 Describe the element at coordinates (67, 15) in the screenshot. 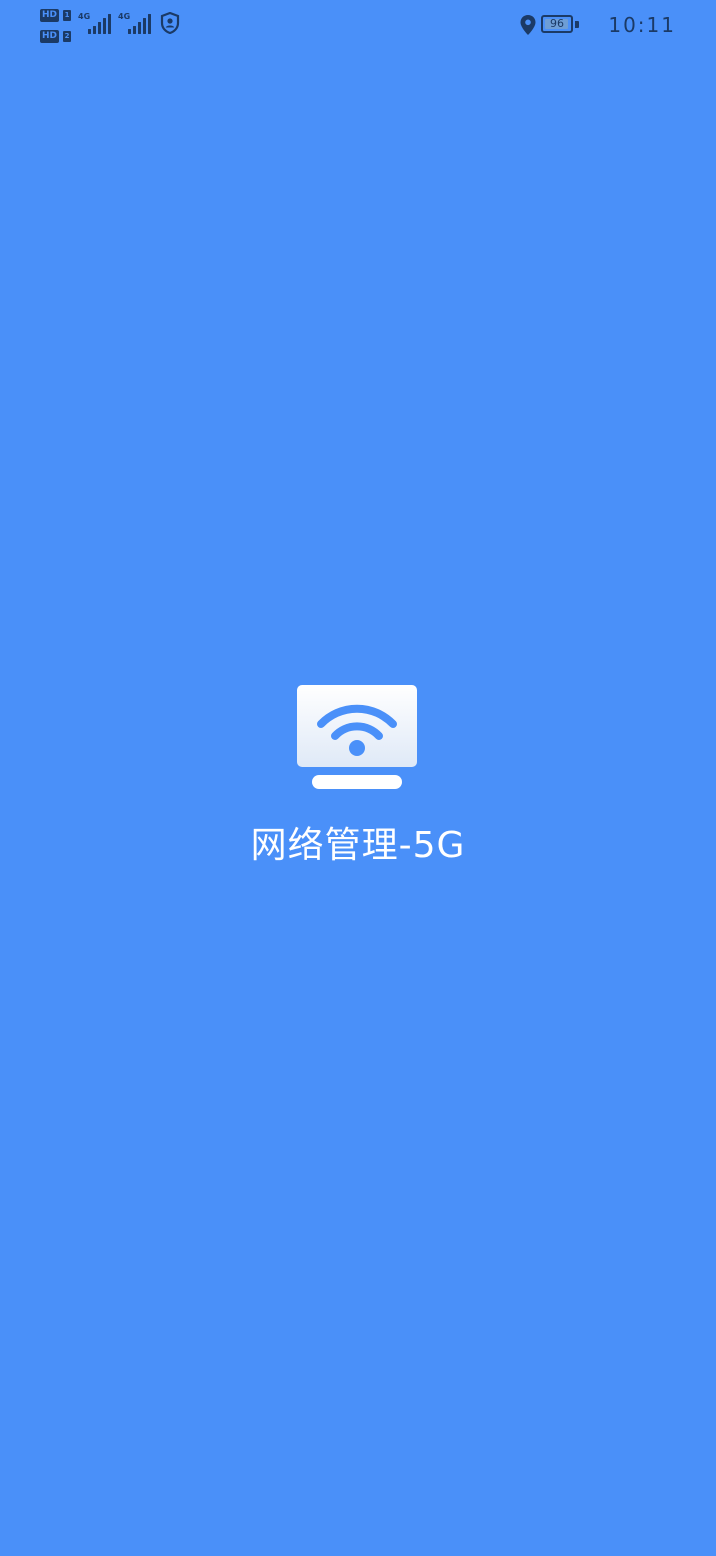

I see `sim-1-label: 1` at that location.